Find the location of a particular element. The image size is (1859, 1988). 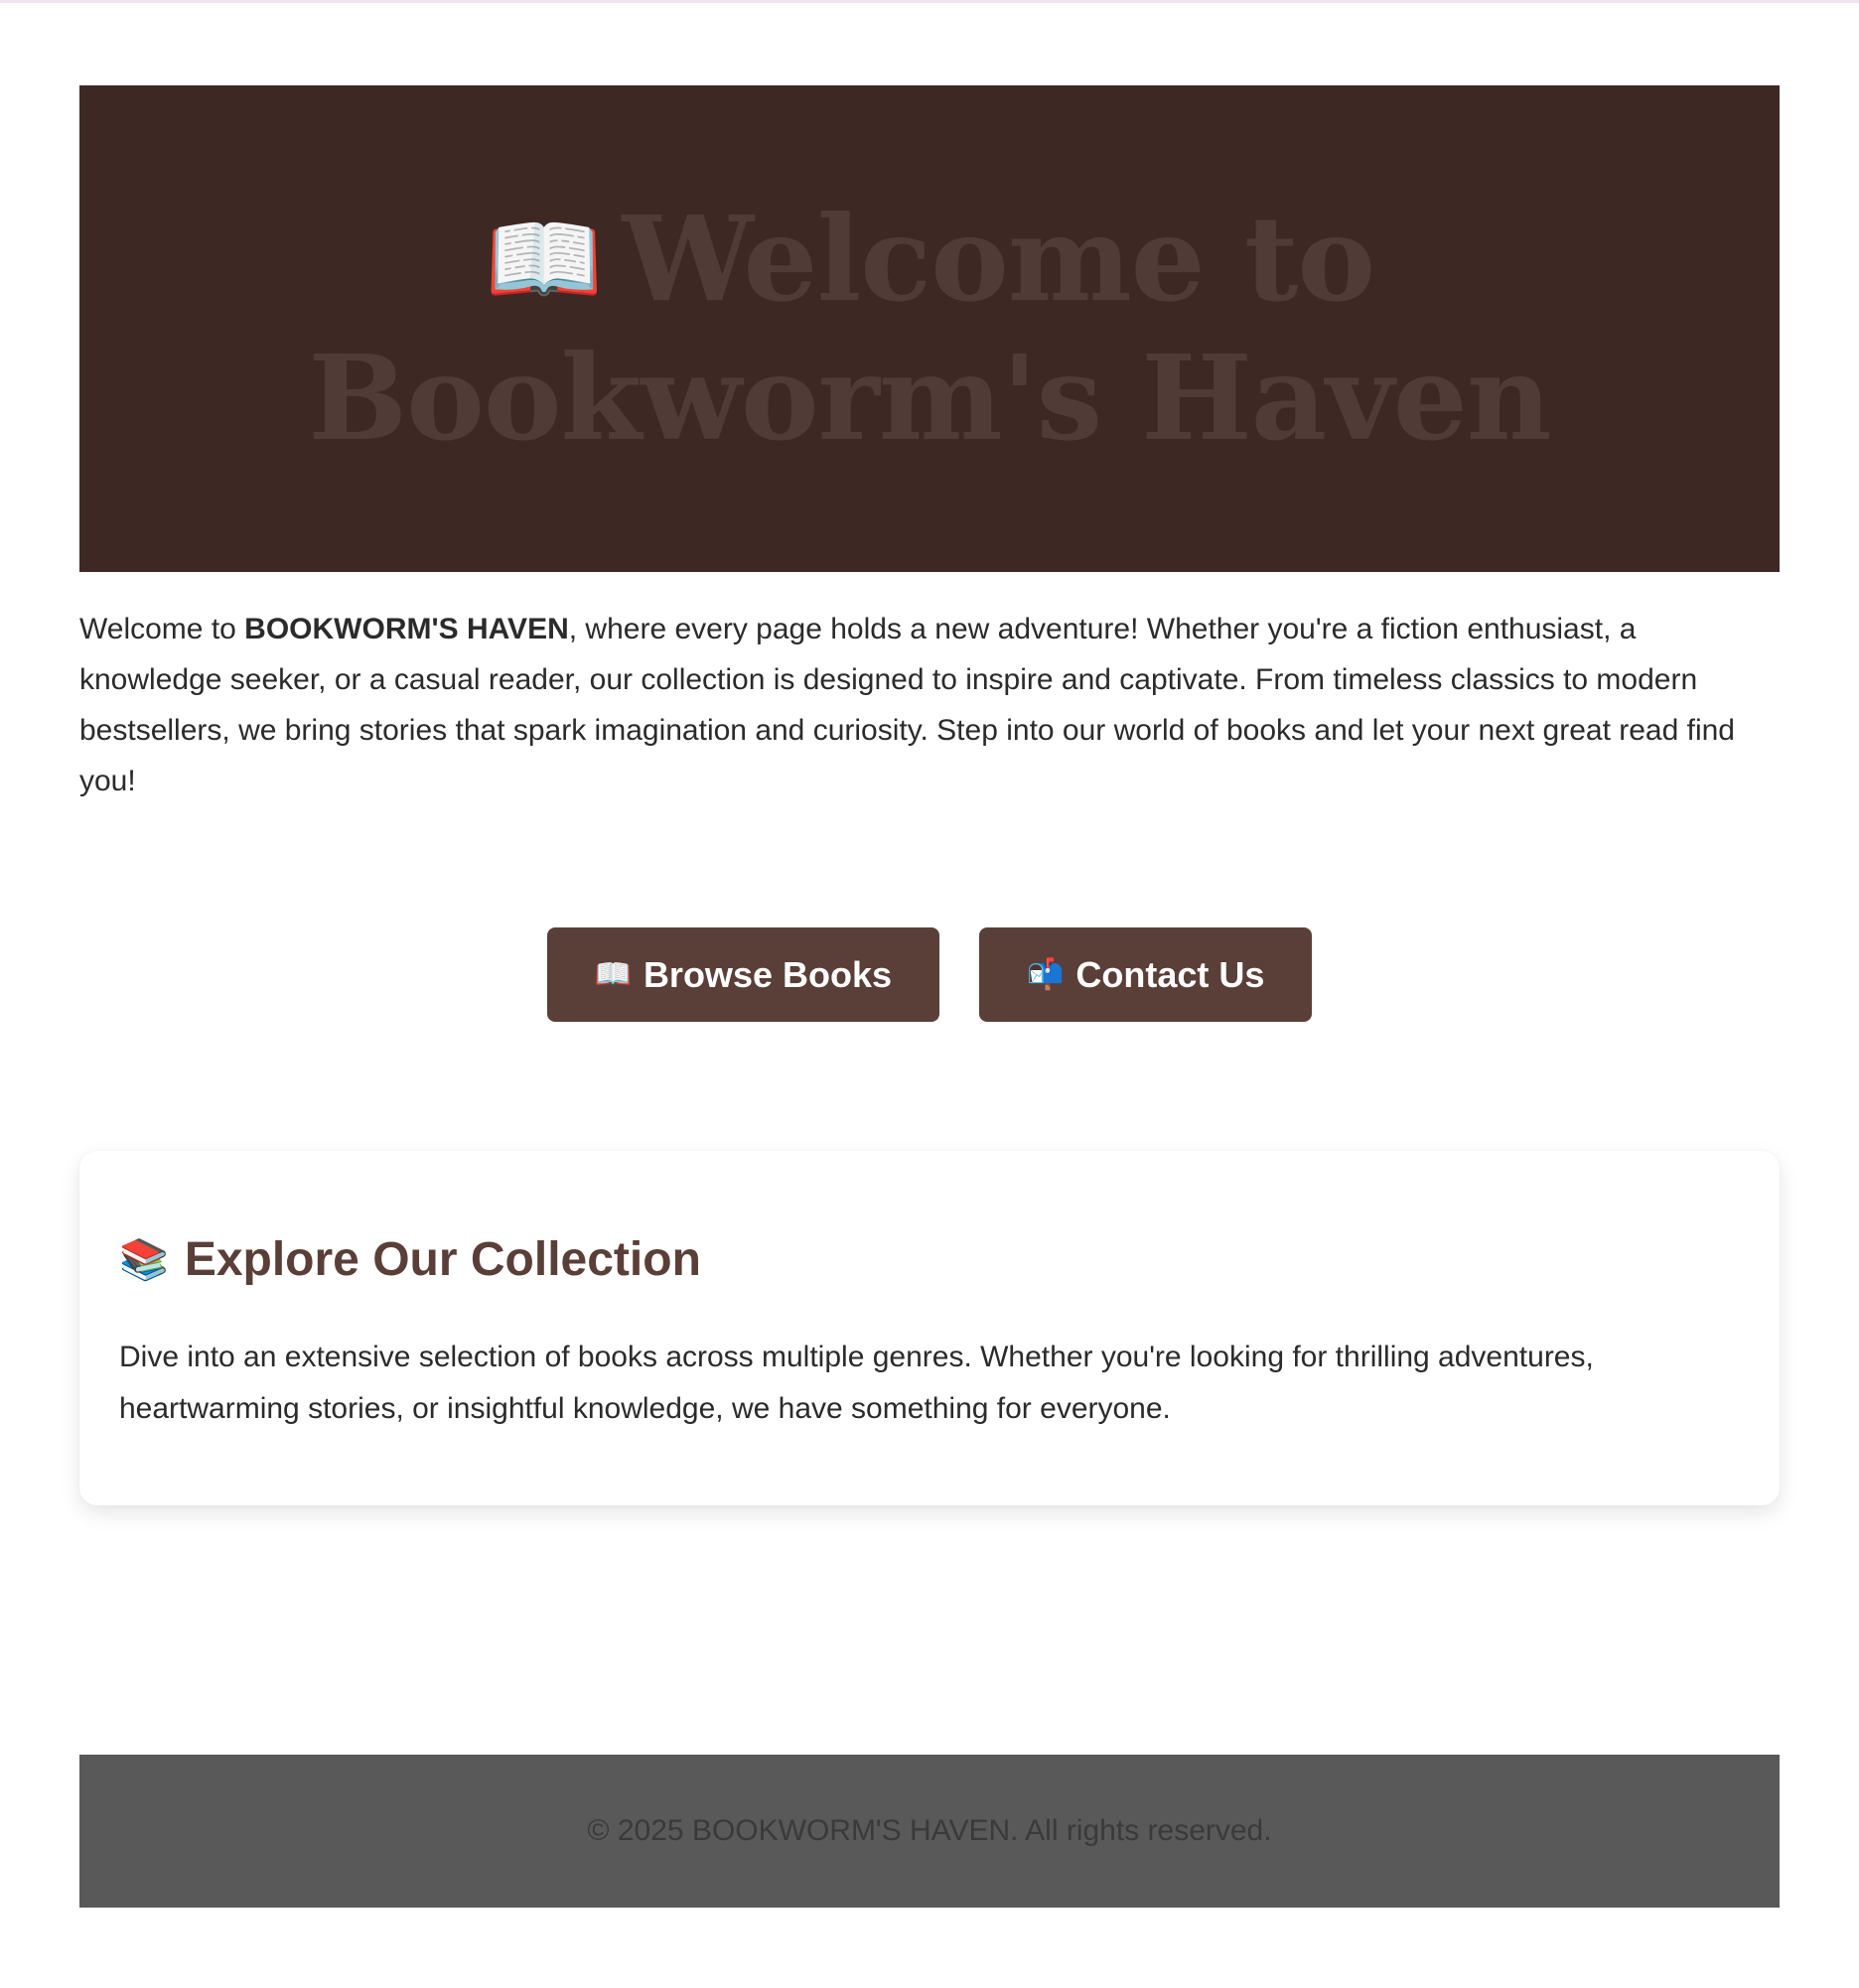

browse-books-button: 📖 Browse Books is located at coordinates (743, 974).